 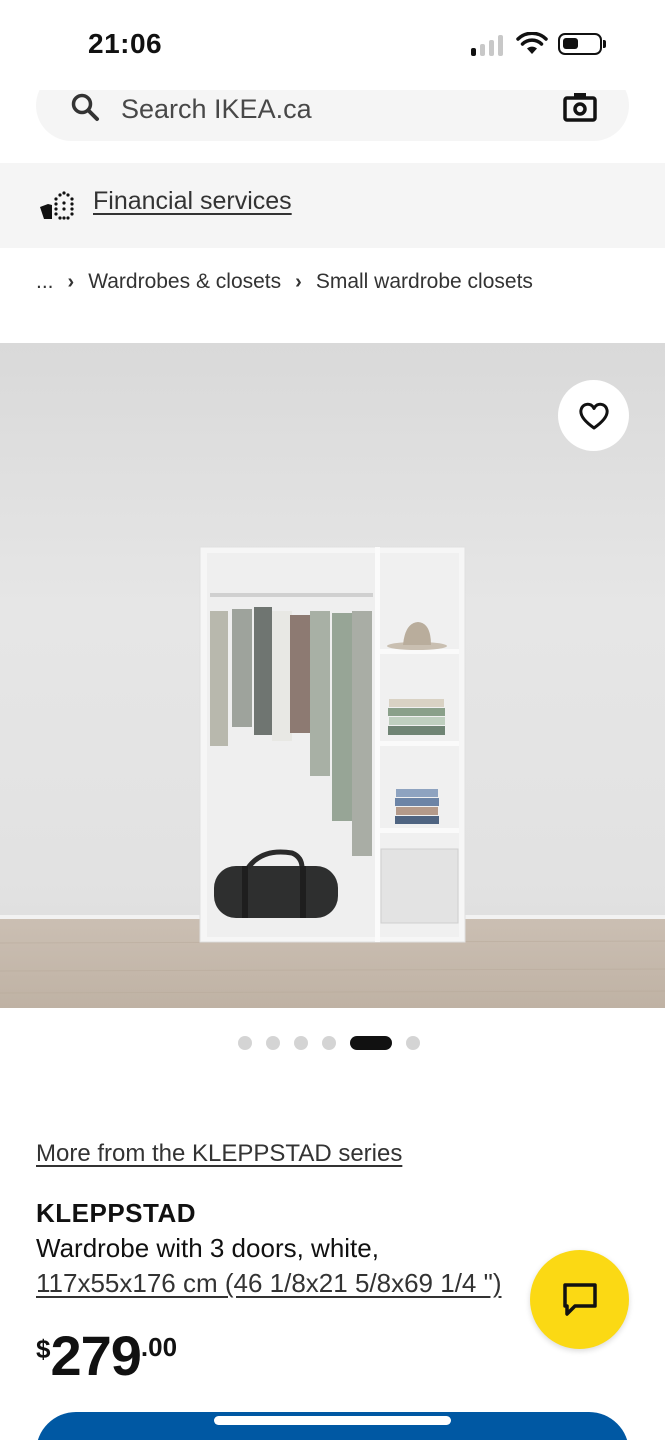 What do you see at coordinates (85, 107) in the screenshot?
I see `search-icon` at bounding box center [85, 107].